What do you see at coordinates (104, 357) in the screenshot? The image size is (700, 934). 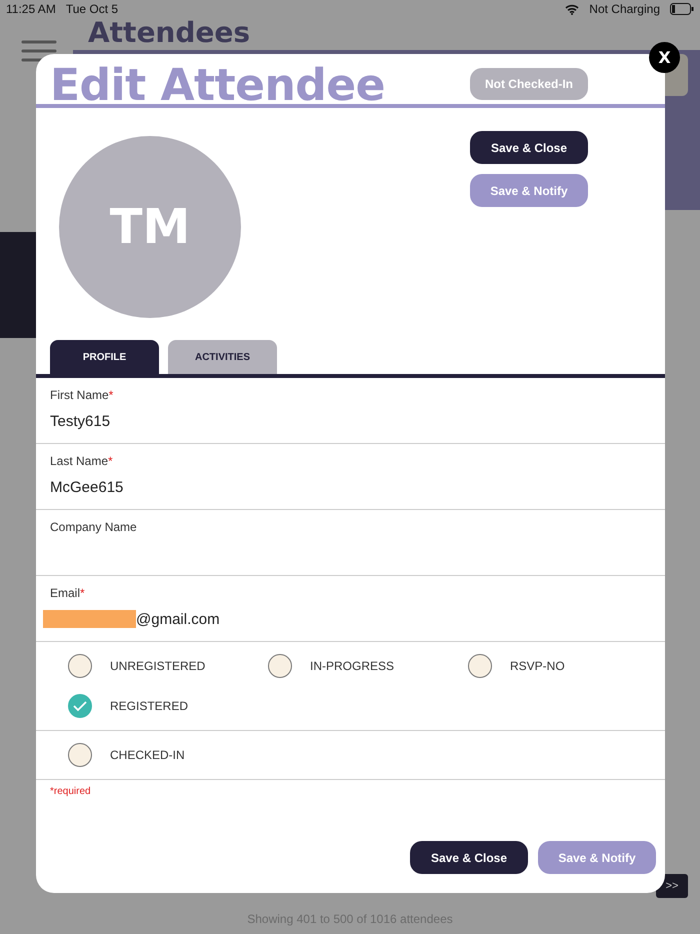 I see `tab: PROFILE` at bounding box center [104, 357].